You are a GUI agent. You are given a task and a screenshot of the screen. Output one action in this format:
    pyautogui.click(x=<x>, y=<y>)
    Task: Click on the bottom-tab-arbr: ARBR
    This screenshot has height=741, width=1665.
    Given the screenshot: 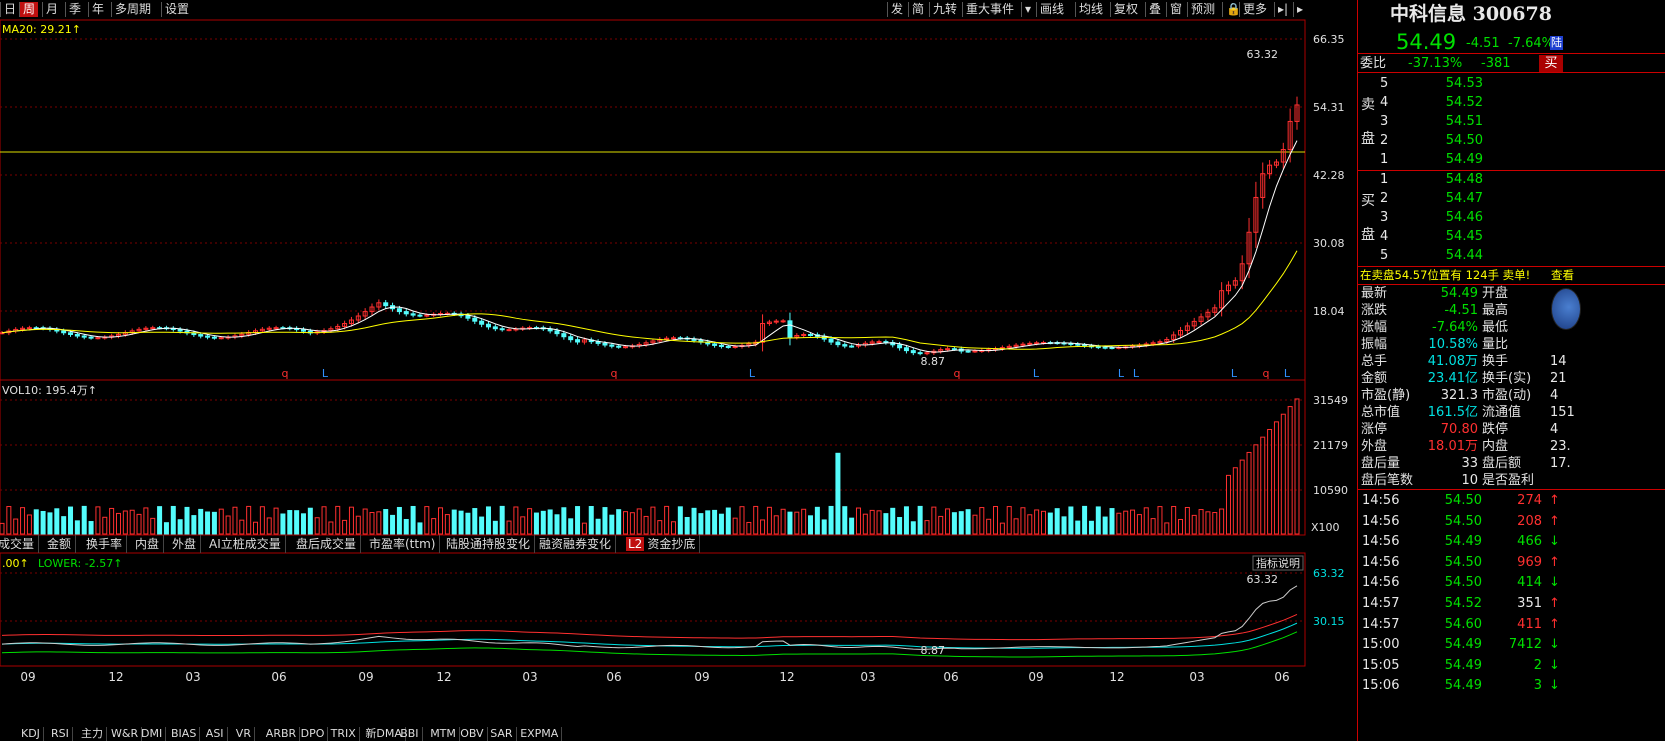 What is the action you would take?
    pyautogui.click(x=282, y=734)
    